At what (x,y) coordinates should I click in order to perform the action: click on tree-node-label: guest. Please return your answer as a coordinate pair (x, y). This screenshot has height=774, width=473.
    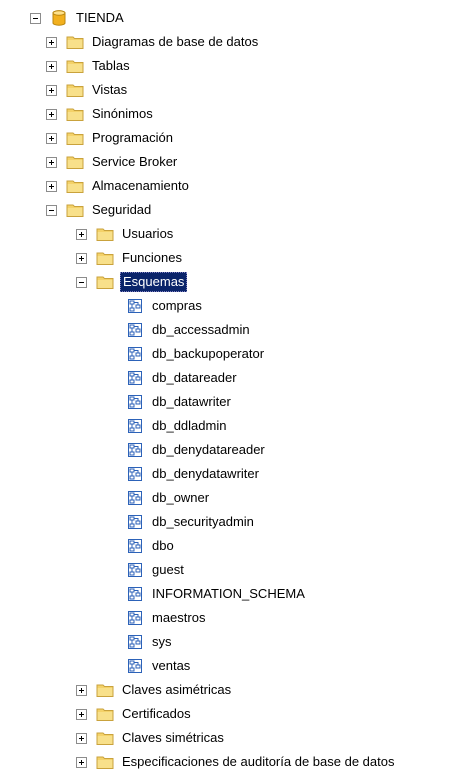
    Looking at the image, I should click on (168, 569).